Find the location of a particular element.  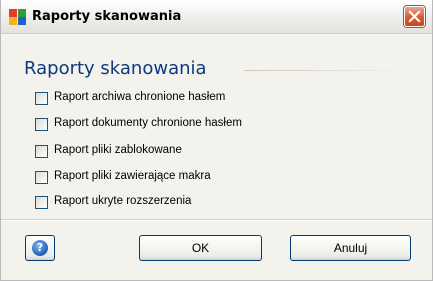

option-label: Raport archiwa chronione hasłem is located at coordinates (140, 97).